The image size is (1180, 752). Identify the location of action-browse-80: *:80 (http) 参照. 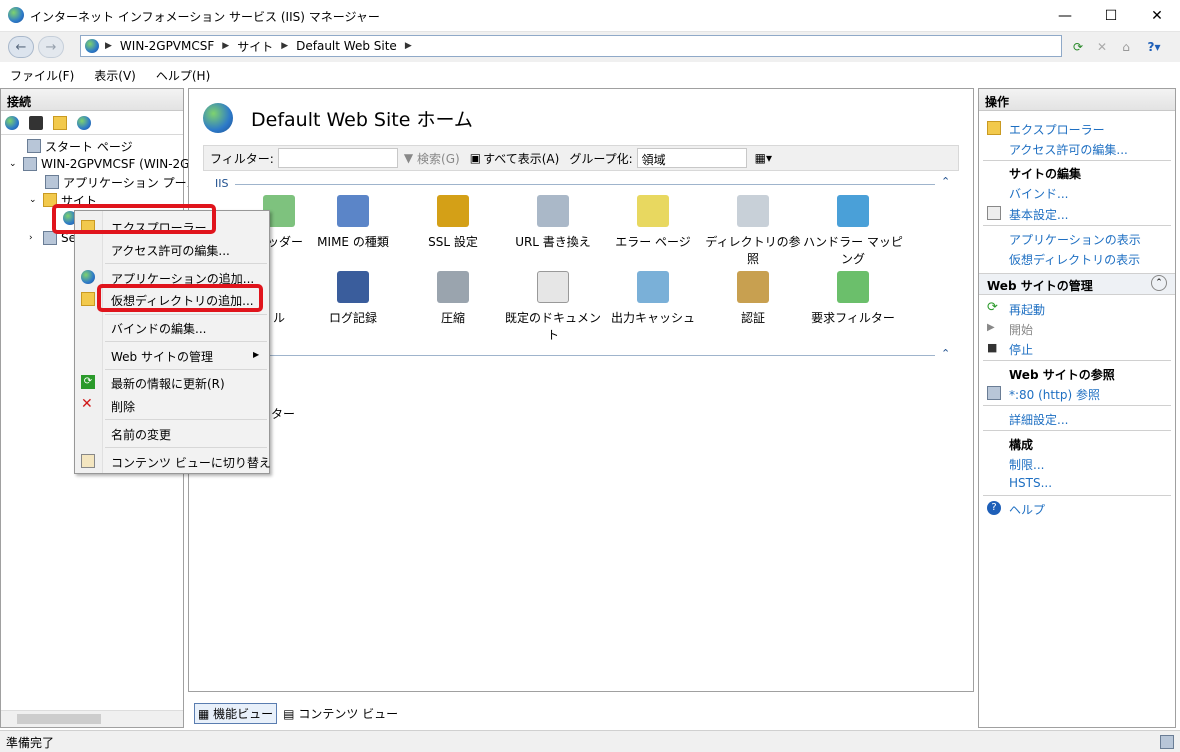
(1054, 394).